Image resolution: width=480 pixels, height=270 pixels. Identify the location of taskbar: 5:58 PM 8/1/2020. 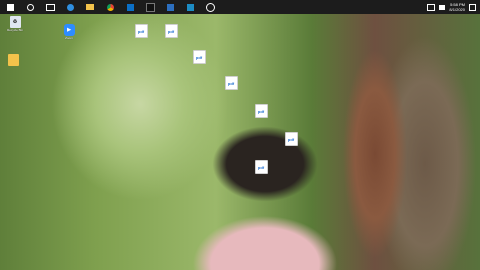
(240, 7).